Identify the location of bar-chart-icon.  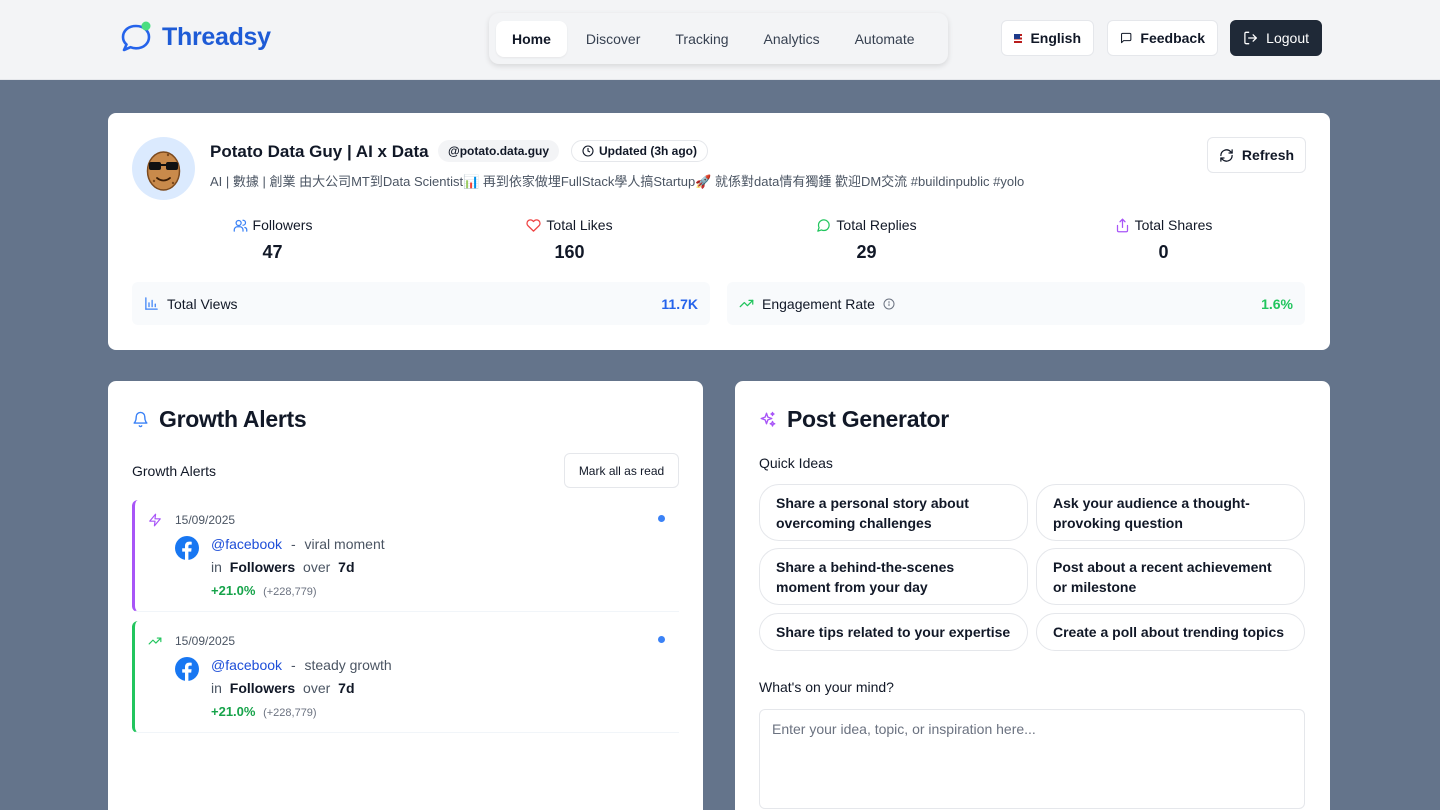
(151, 303).